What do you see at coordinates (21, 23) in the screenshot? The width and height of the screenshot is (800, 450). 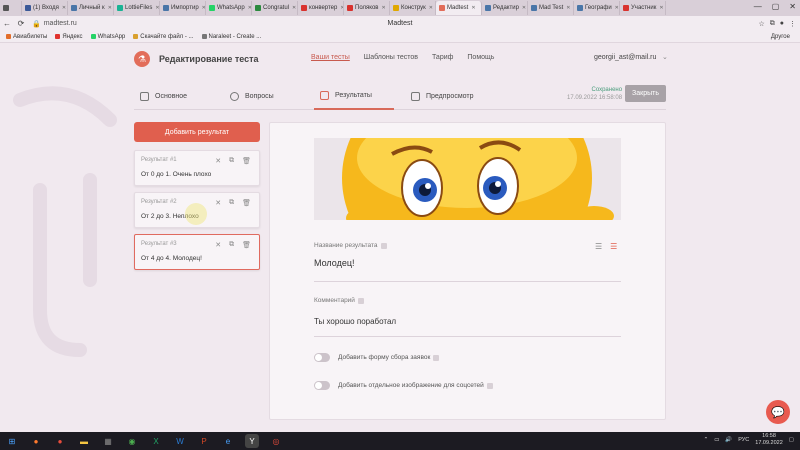 I see `reload-icon: ⟳` at bounding box center [21, 23].